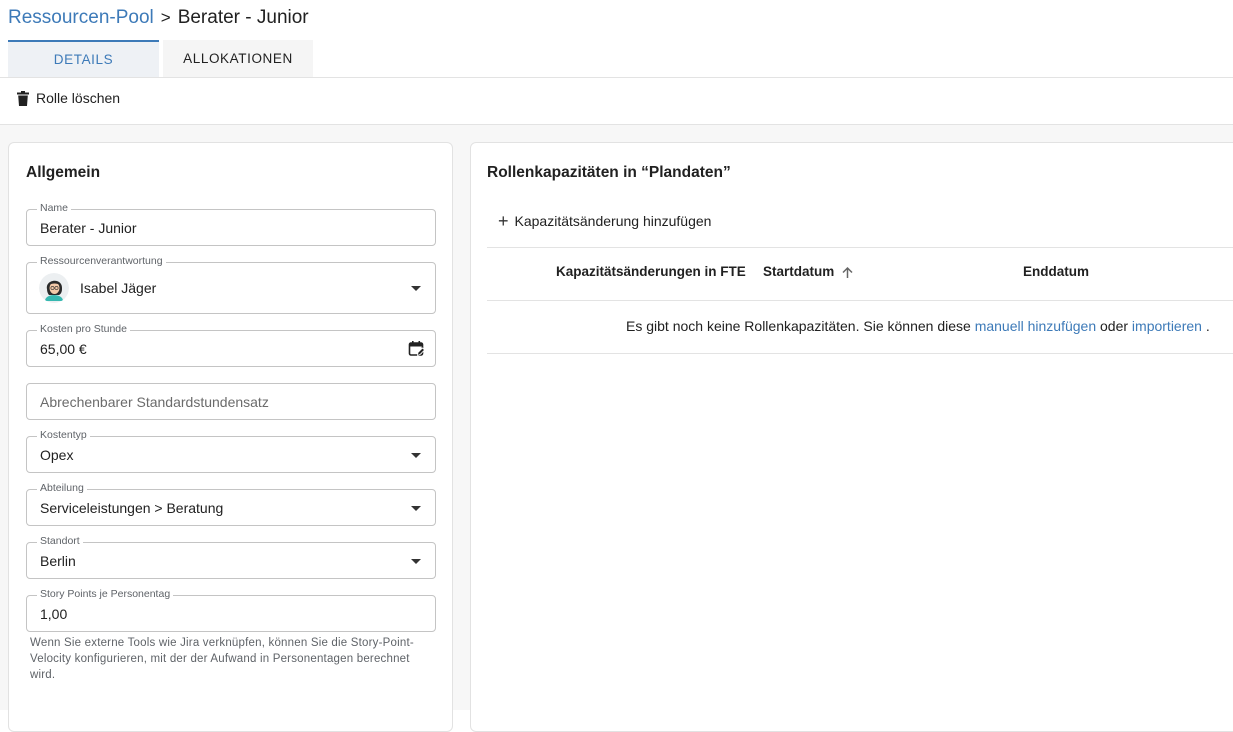 The width and height of the screenshot is (1233, 732). I want to click on name-field-value: Berater - Junior, so click(88, 228).